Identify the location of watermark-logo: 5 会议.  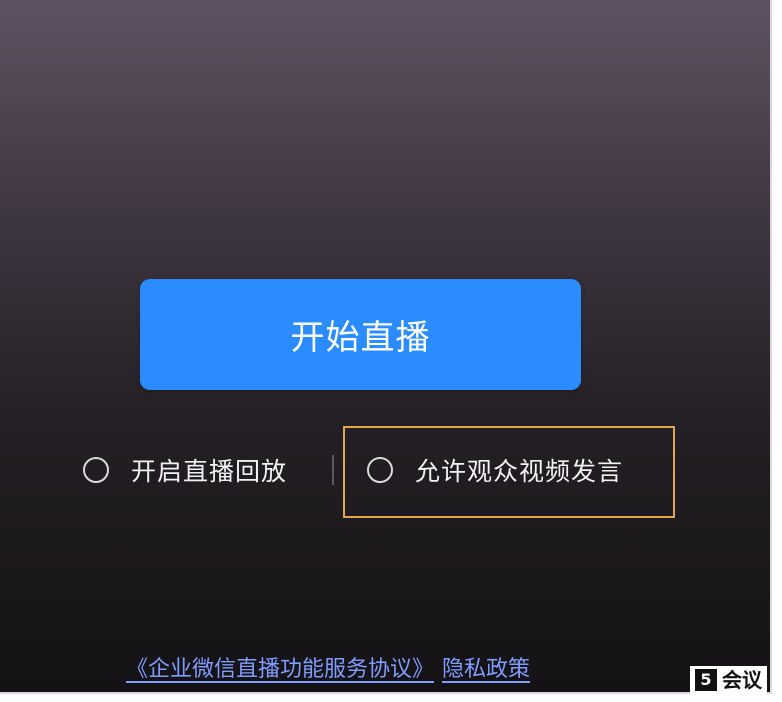
(728, 680).